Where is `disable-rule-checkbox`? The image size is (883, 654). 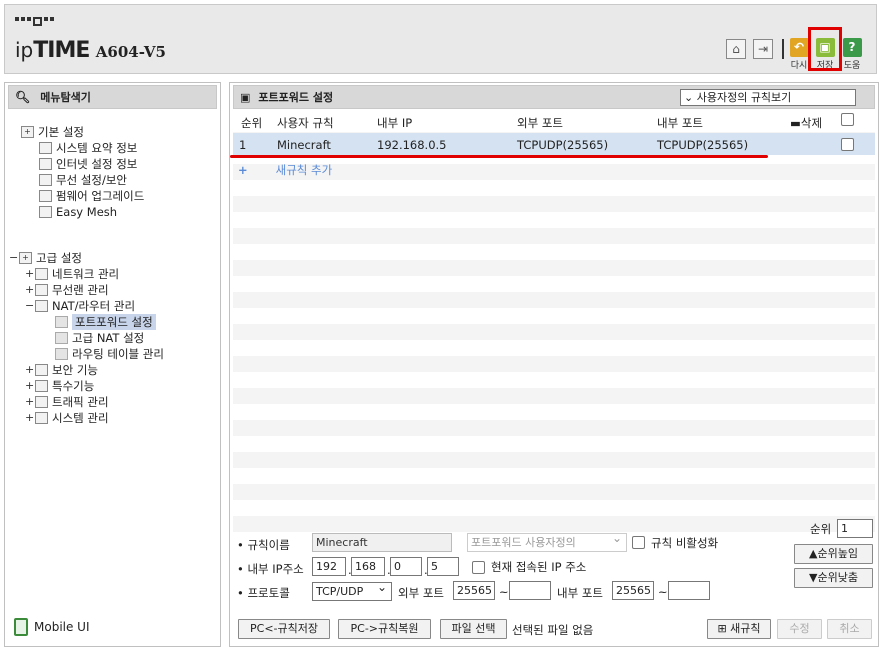 disable-rule-checkbox is located at coordinates (638, 542).